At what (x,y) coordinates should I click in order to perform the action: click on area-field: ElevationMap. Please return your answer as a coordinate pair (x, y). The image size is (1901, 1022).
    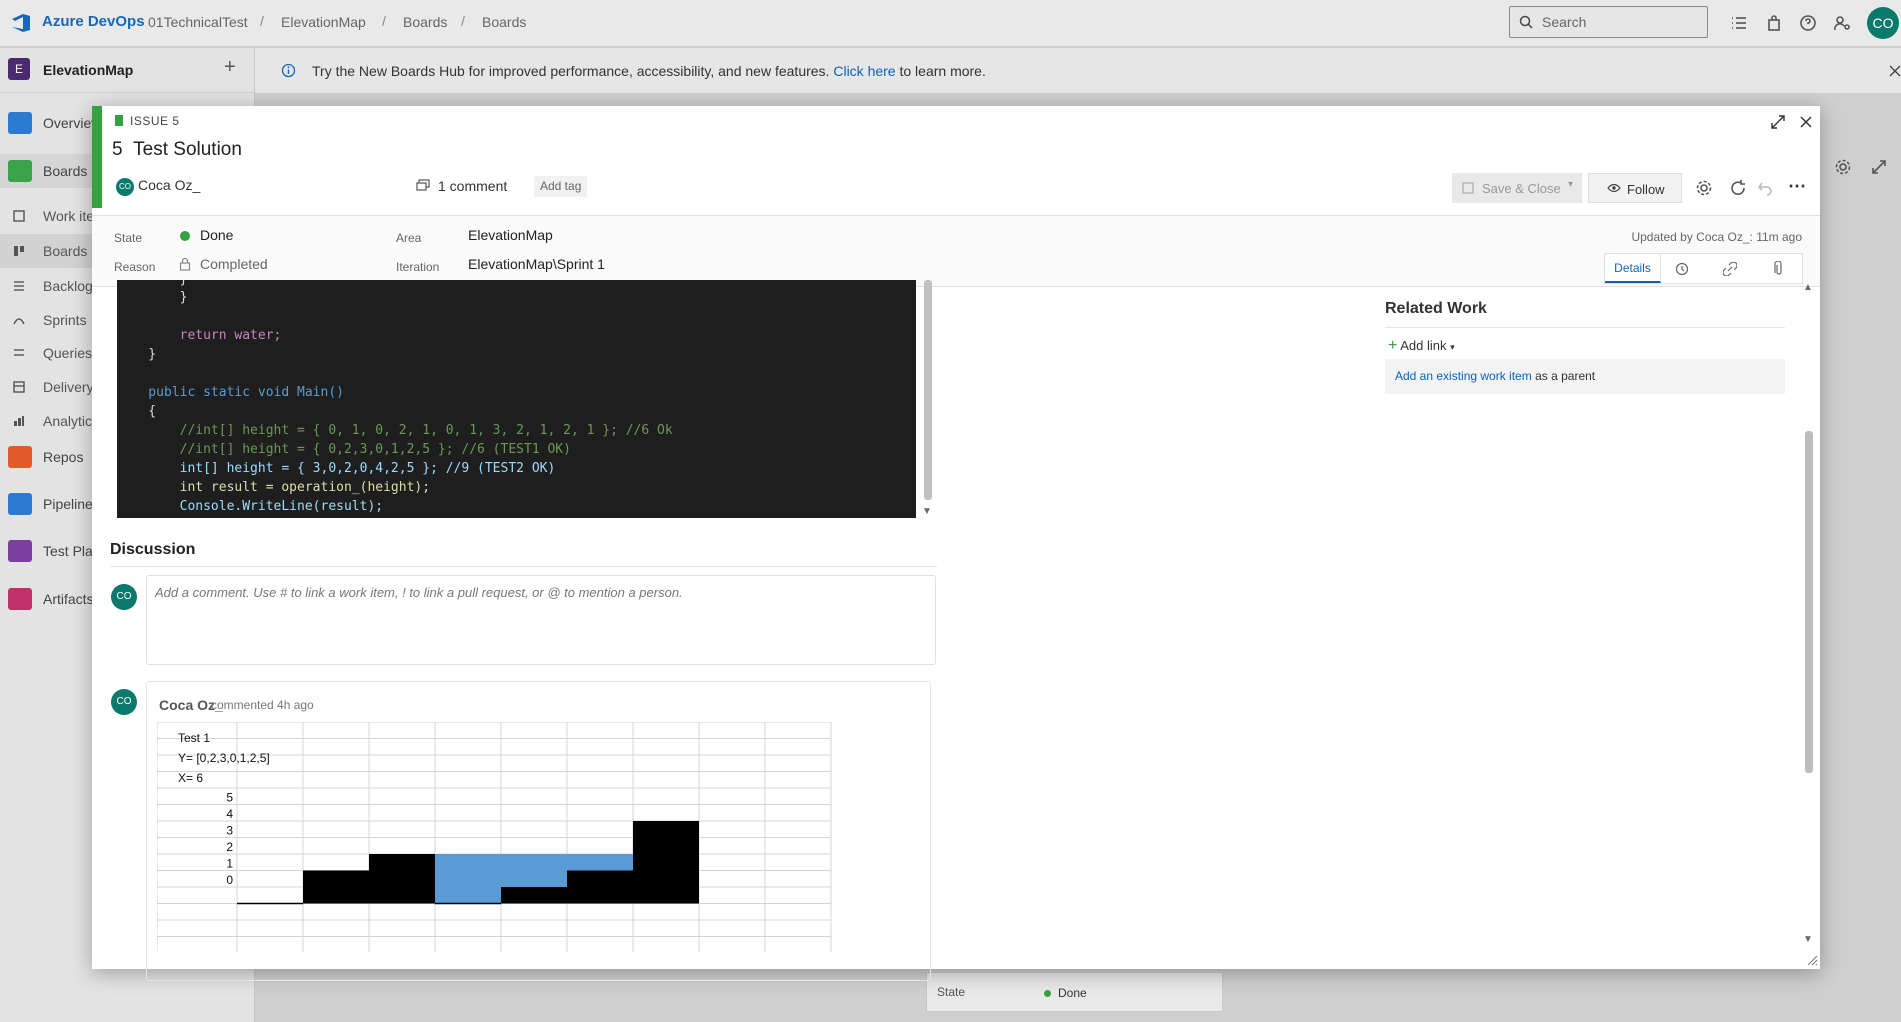
    Looking at the image, I should click on (510, 235).